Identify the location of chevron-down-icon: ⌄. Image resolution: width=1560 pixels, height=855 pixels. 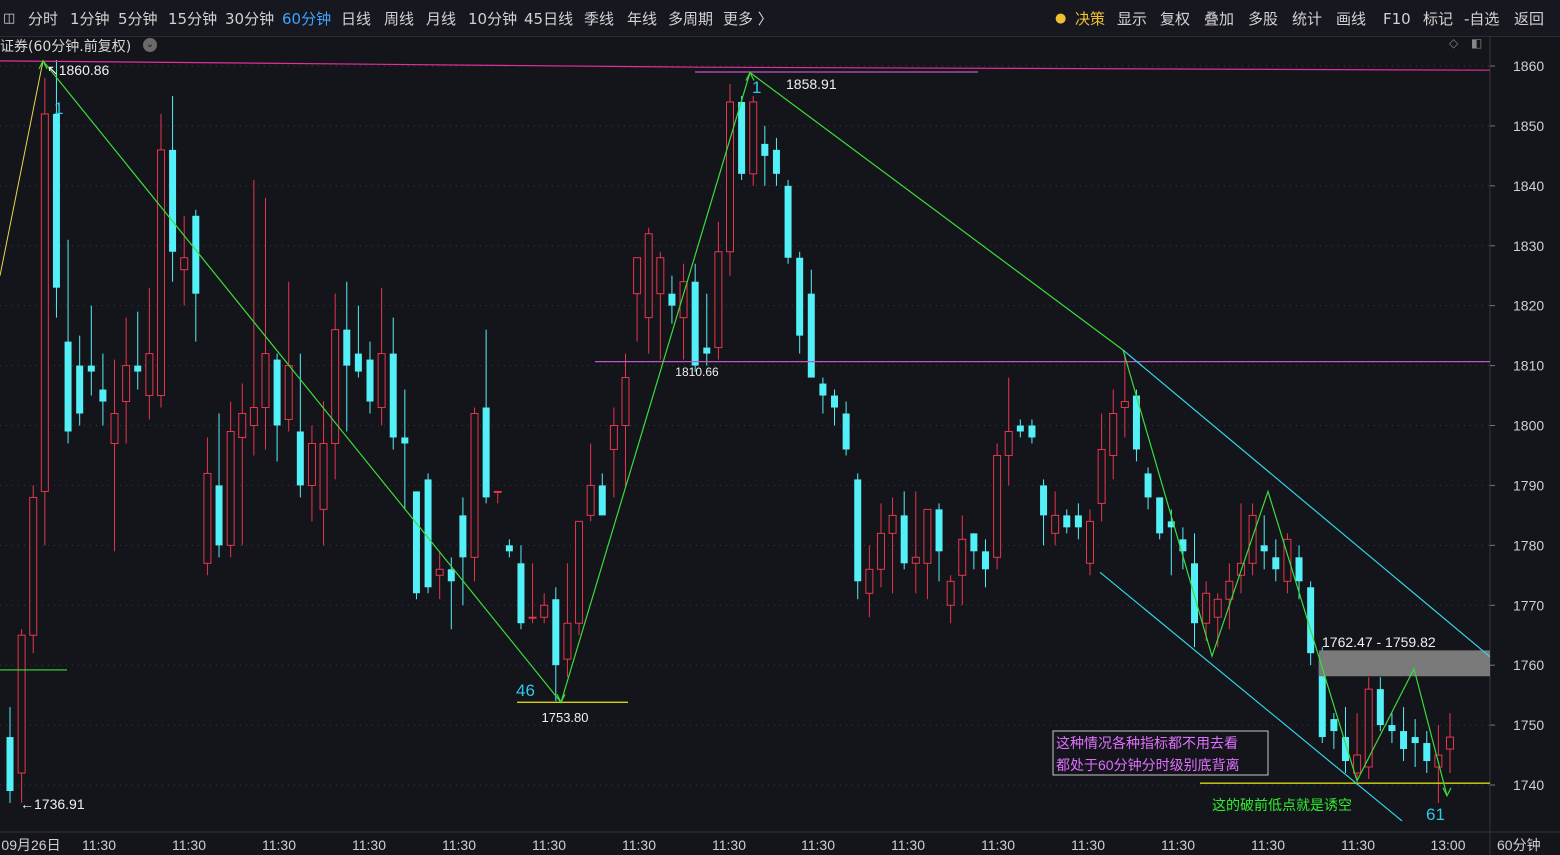
(150, 45).